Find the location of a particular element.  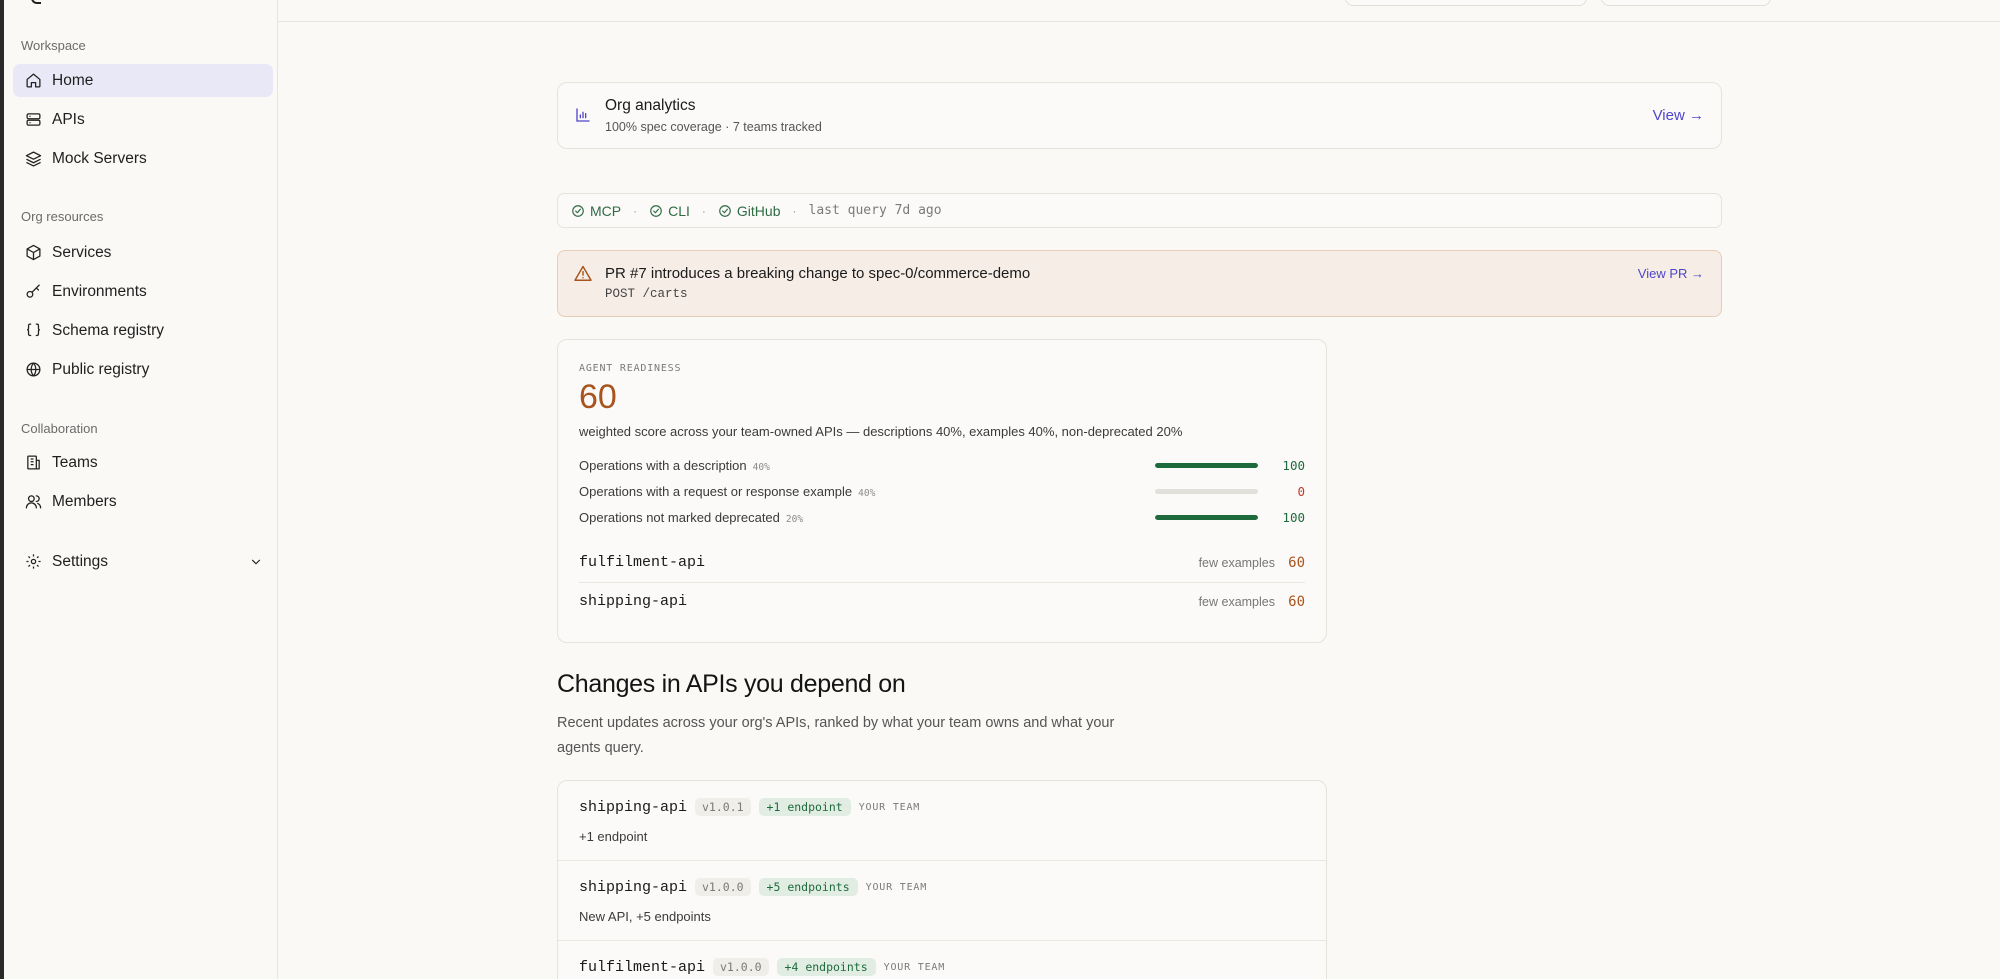

metric-row: Operations not marked deprecated 20% 100 is located at coordinates (942, 517).